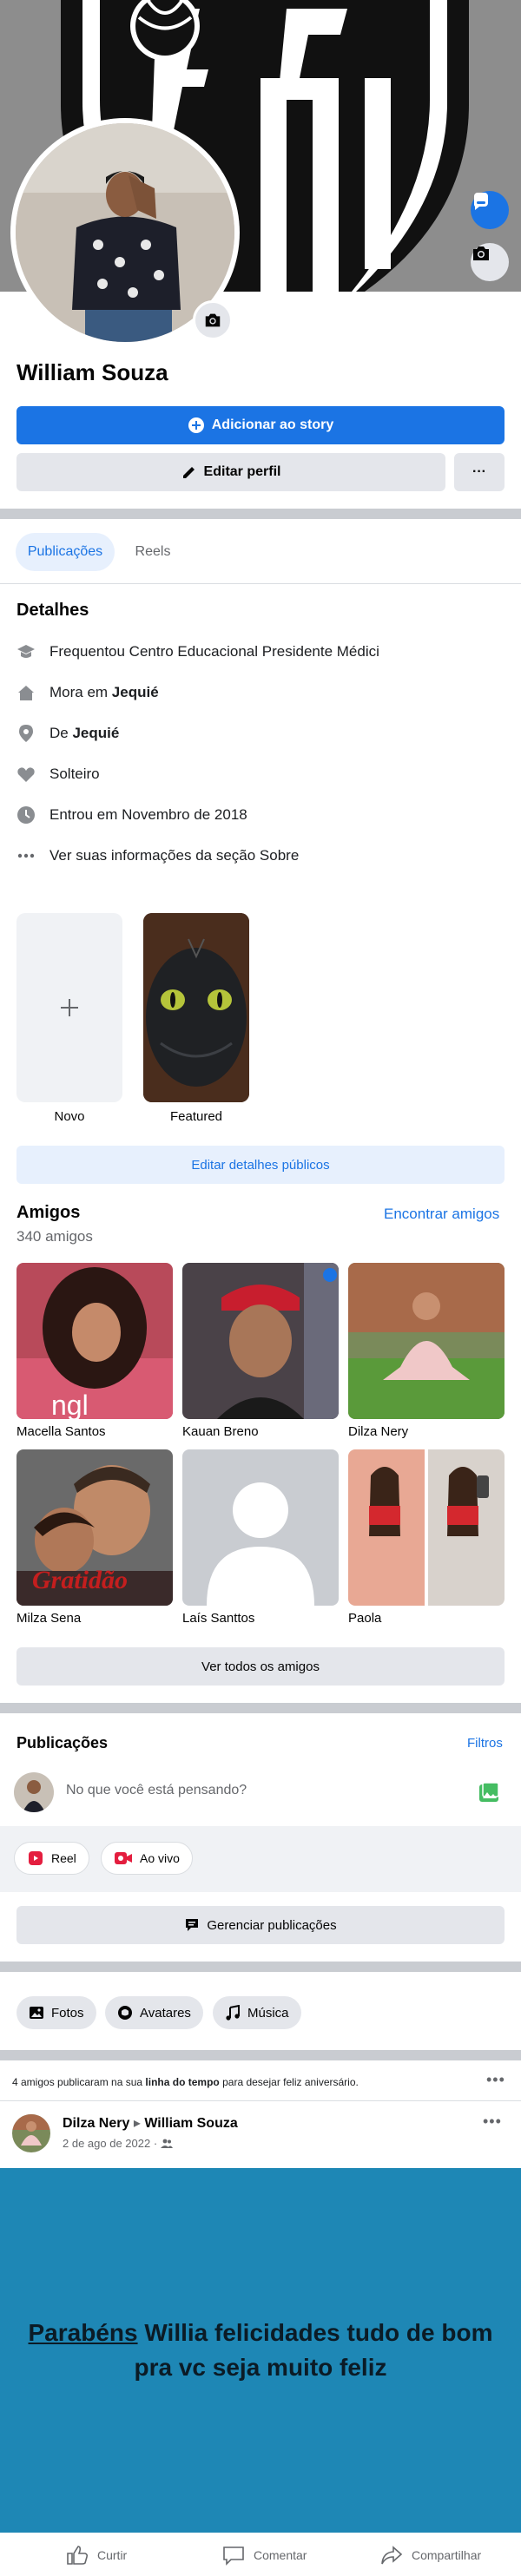 This screenshot has width=521, height=2576. I want to click on friend-photo: ngl, so click(94, 1341).